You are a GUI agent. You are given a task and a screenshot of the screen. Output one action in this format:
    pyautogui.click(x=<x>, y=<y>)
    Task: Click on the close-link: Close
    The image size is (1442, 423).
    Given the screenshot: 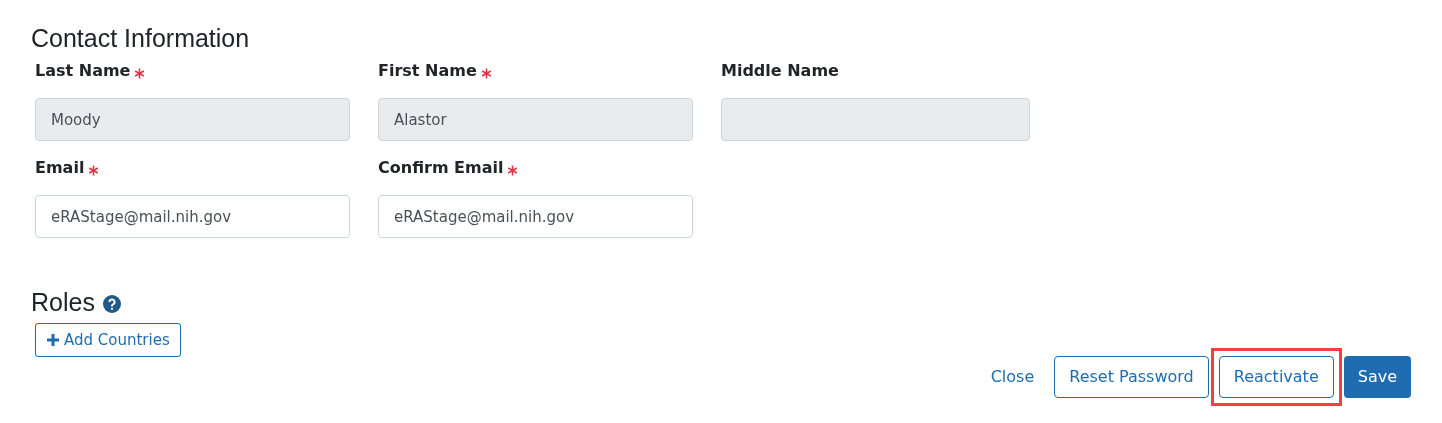 What is the action you would take?
    pyautogui.click(x=1012, y=377)
    